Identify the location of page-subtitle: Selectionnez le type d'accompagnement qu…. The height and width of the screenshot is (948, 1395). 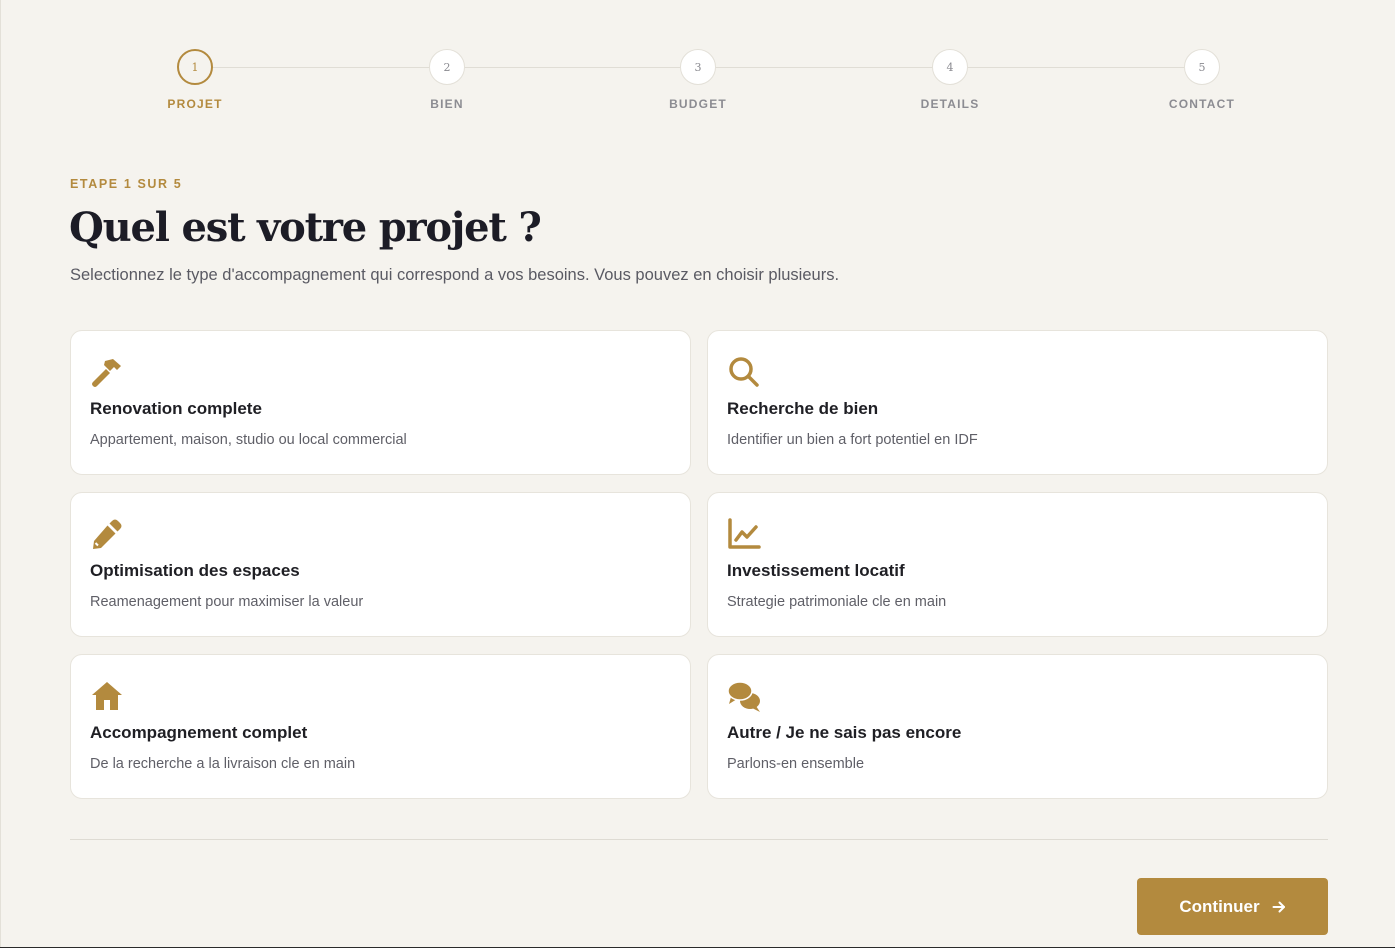
(455, 275).